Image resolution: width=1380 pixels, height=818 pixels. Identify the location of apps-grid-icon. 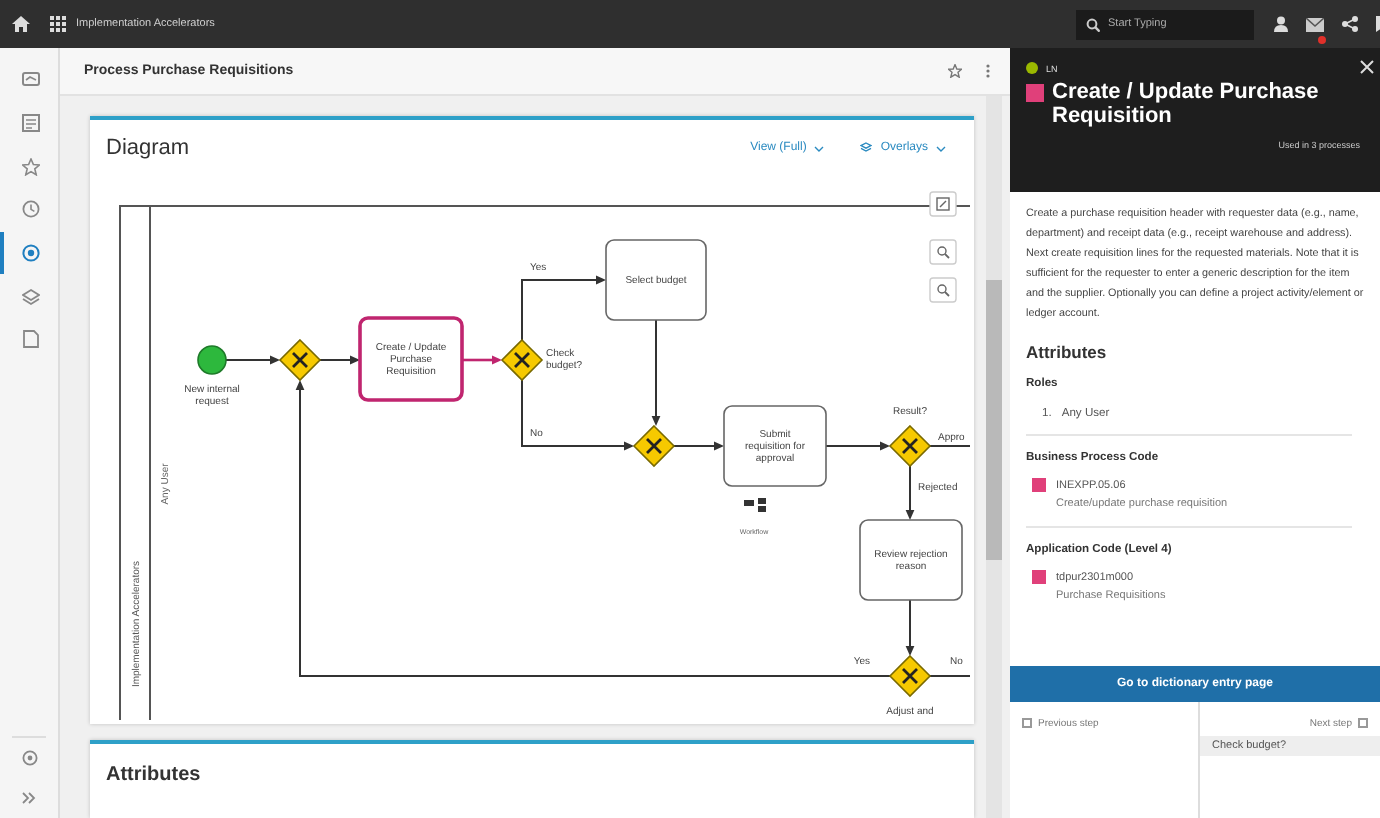
(58, 24).